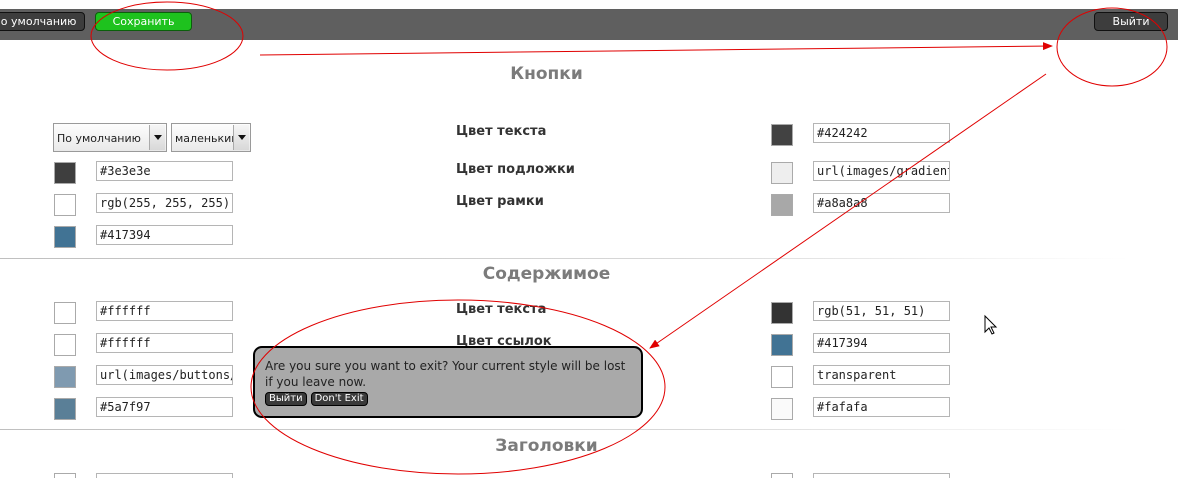 The image size is (1178, 478). Describe the element at coordinates (99, 138) in the screenshot. I see `font-select-value: По умолчанию` at that location.